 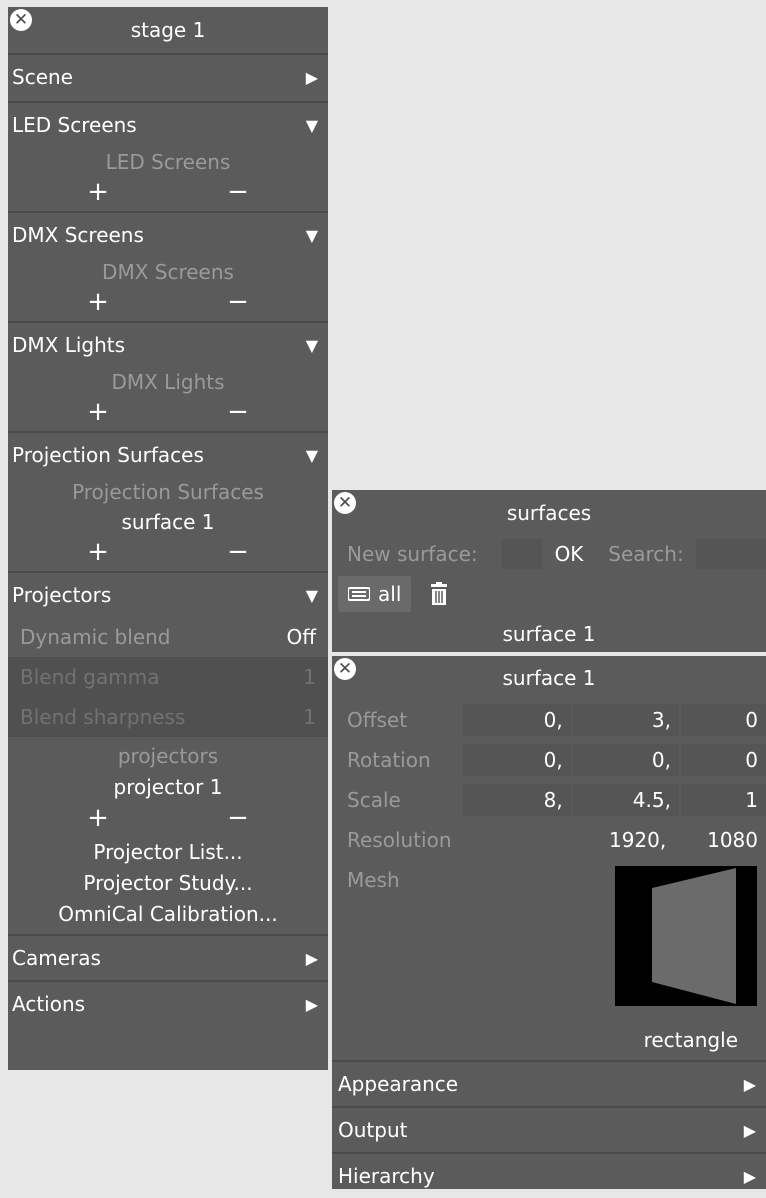 What do you see at coordinates (168, 756) in the screenshot?
I see `projectors-list-title: projectors` at bounding box center [168, 756].